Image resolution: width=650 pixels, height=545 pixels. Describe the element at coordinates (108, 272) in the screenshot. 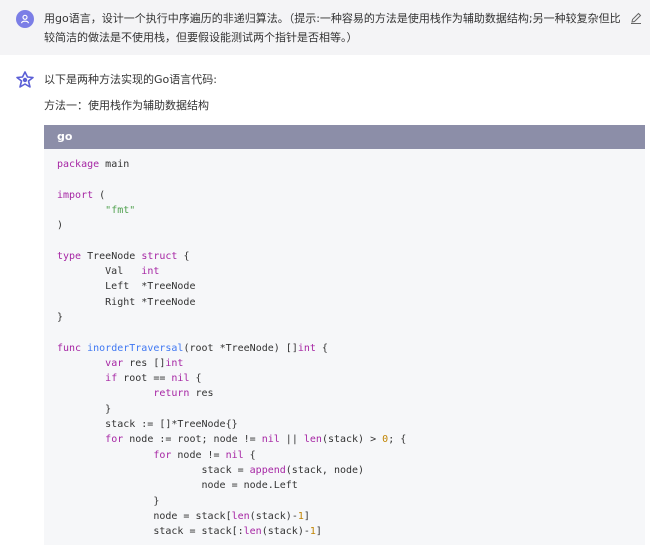

I see `code-line: Val int` at that location.